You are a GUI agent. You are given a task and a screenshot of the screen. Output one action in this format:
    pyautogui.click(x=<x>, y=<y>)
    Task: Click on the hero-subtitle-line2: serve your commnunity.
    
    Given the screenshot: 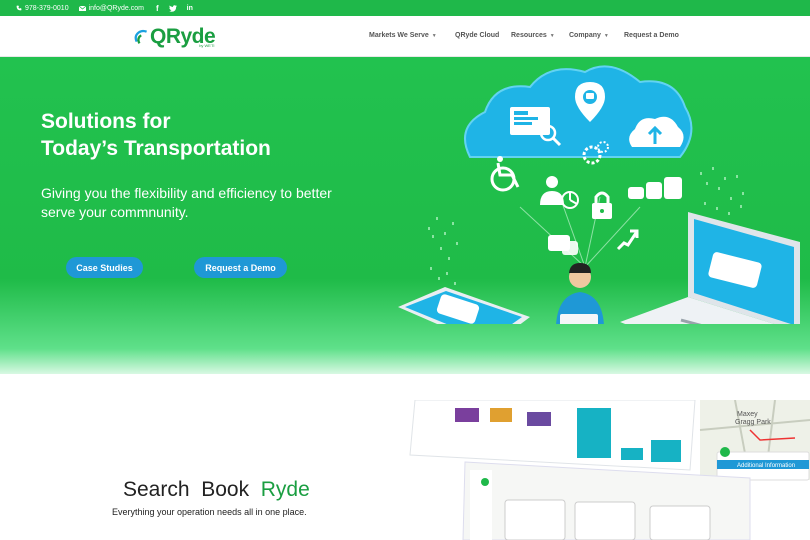 What is the action you would take?
    pyautogui.click(x=115, y=212)
    